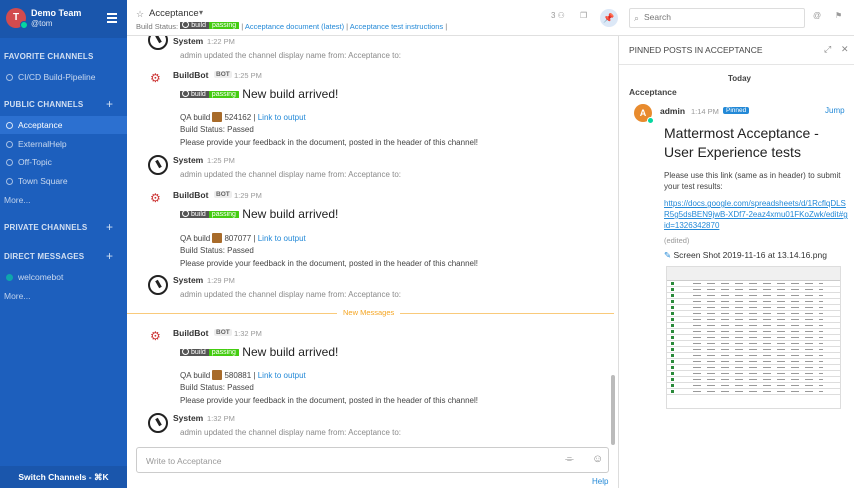 This screenshot has height=488, width=854. I want to click on chevron-down-icon: ▾, so click(201, 12).